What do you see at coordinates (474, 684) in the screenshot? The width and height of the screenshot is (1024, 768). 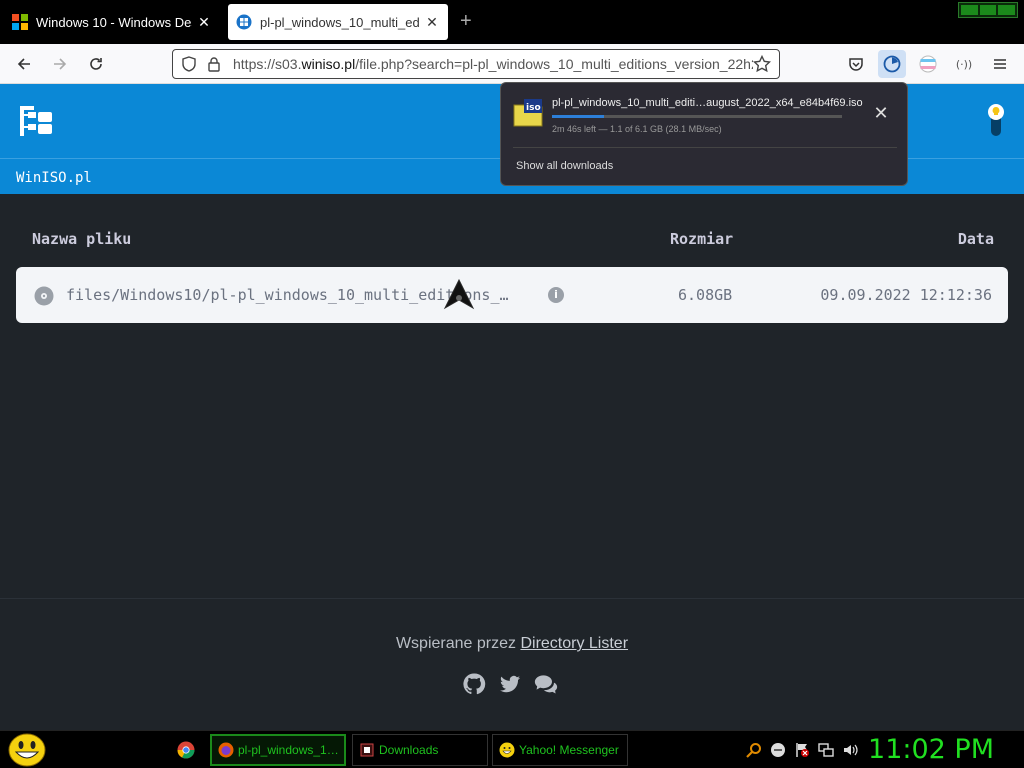 I see `github-icon` at bounding box center [474, 684].